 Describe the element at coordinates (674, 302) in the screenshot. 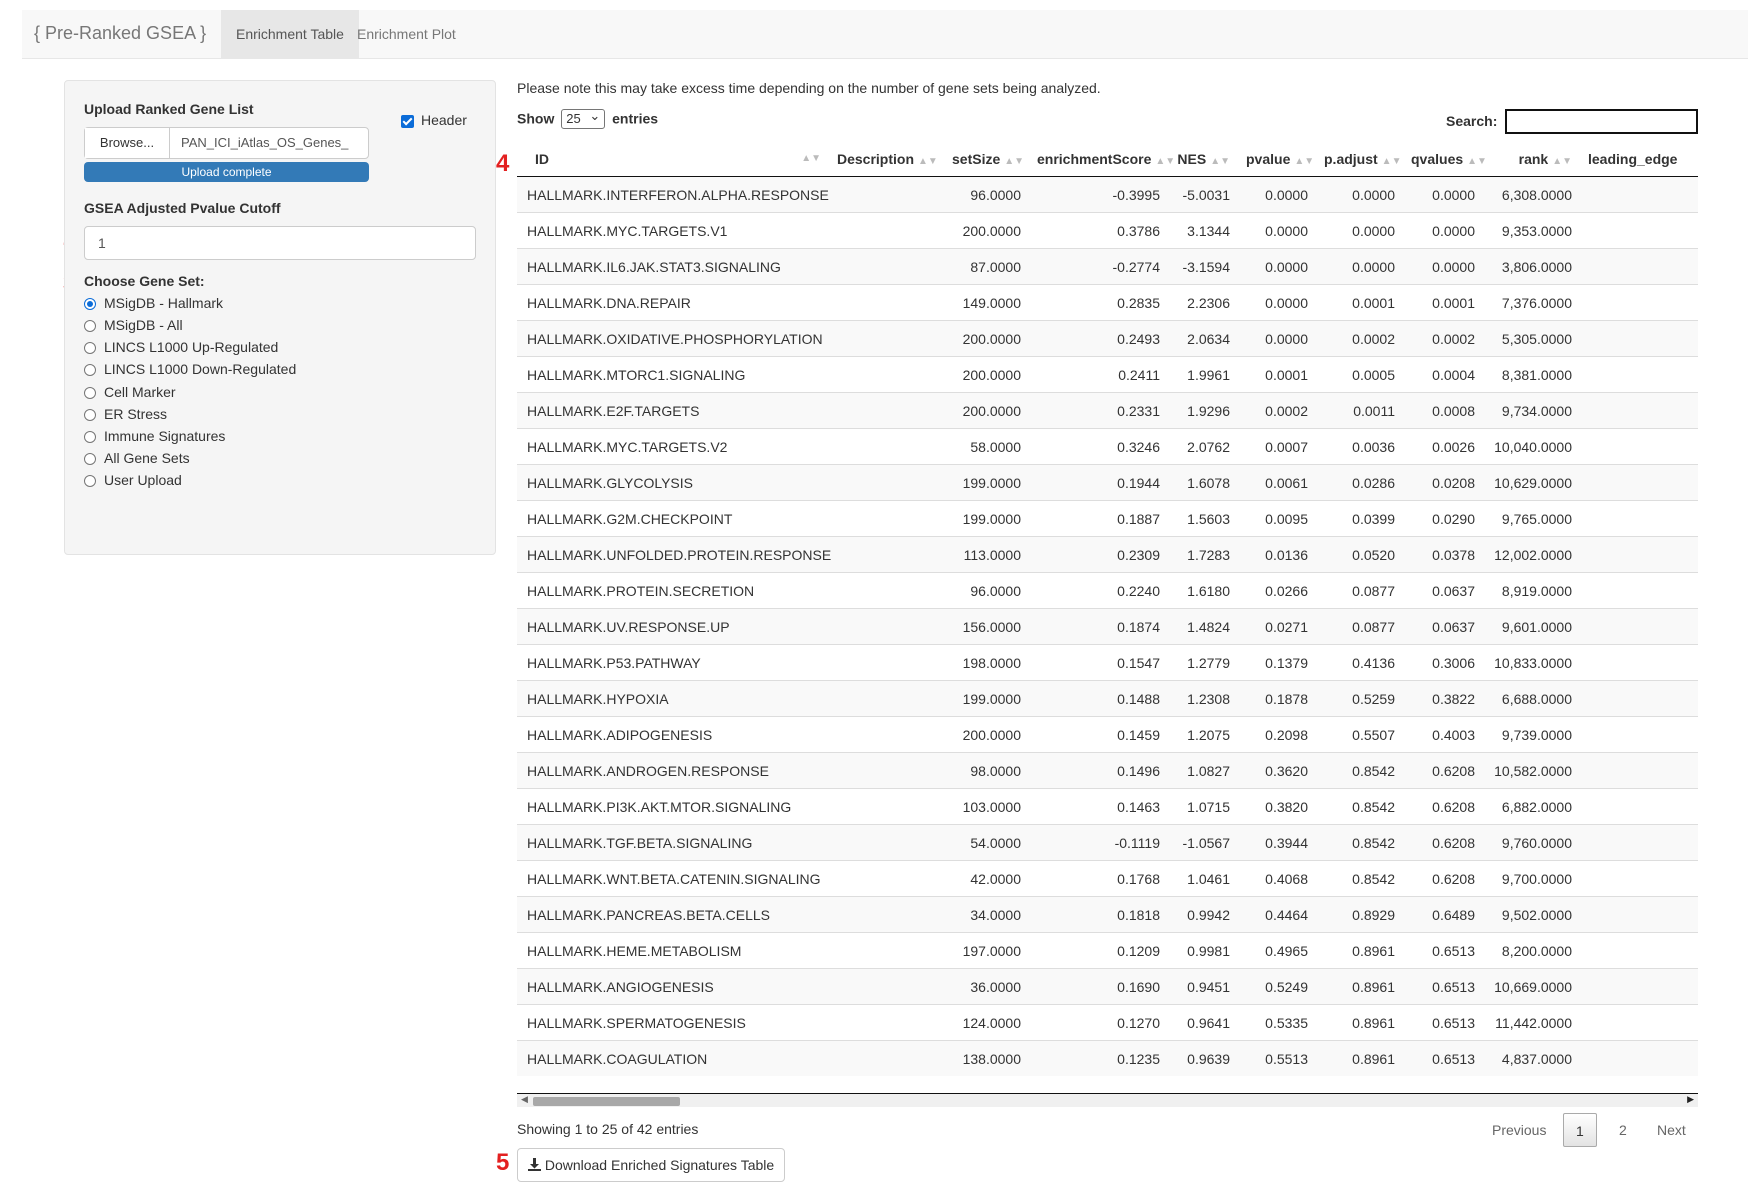

I see `table-cell-id: HALLMARK.DNA.REPAIR` at that location.